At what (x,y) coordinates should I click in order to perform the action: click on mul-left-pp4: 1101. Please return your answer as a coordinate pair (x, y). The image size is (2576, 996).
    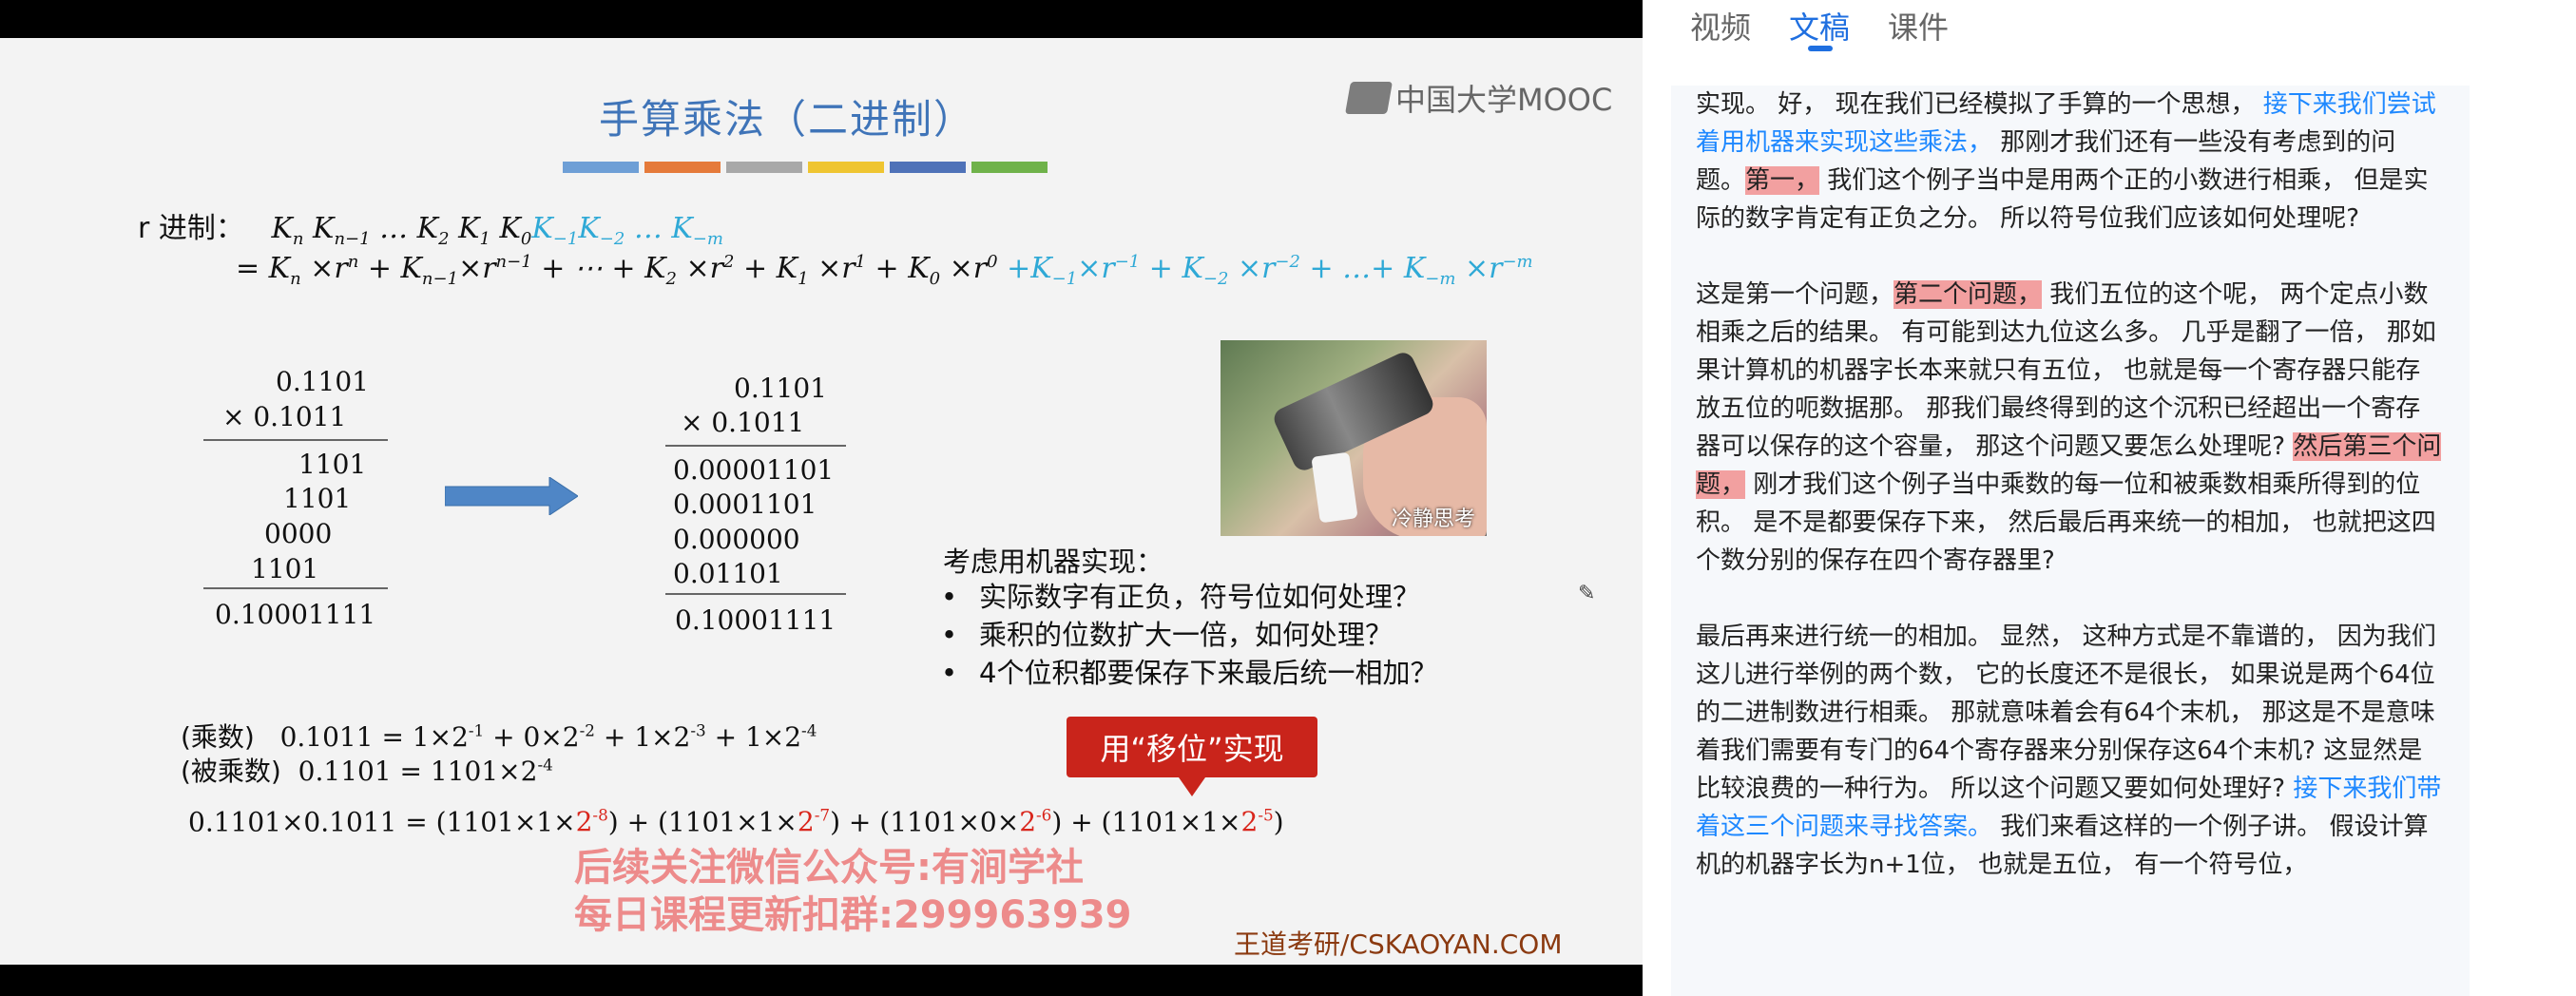
    Looking at the image, I should click on (285, 568).